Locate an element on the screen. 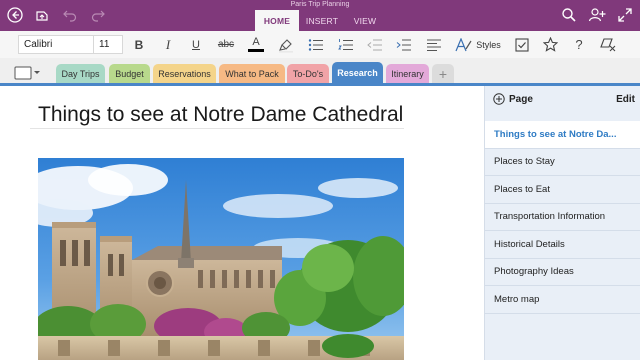 This screenshot has height=360, width=640. page-item-metro-map: Metro map is located at coordinates (562, 300).